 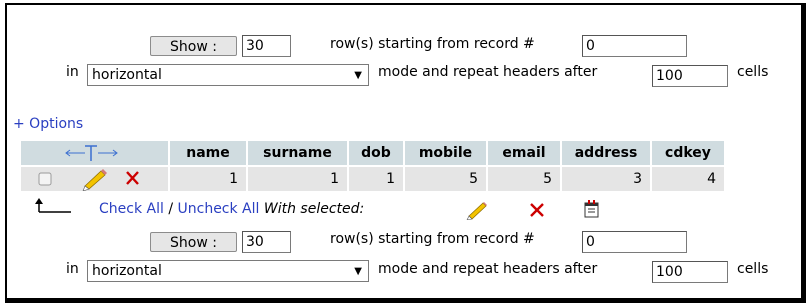 I want to click on rows-count-input-bottom: 30, so click(x=266, y=242).